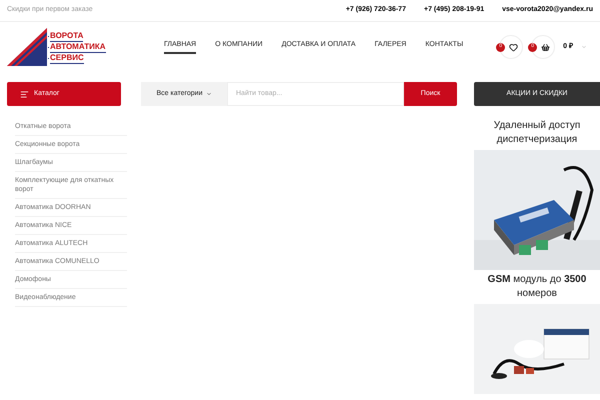 This screenshot has height=400, width=600. I want to click on menu-icon, so click(24, 94).